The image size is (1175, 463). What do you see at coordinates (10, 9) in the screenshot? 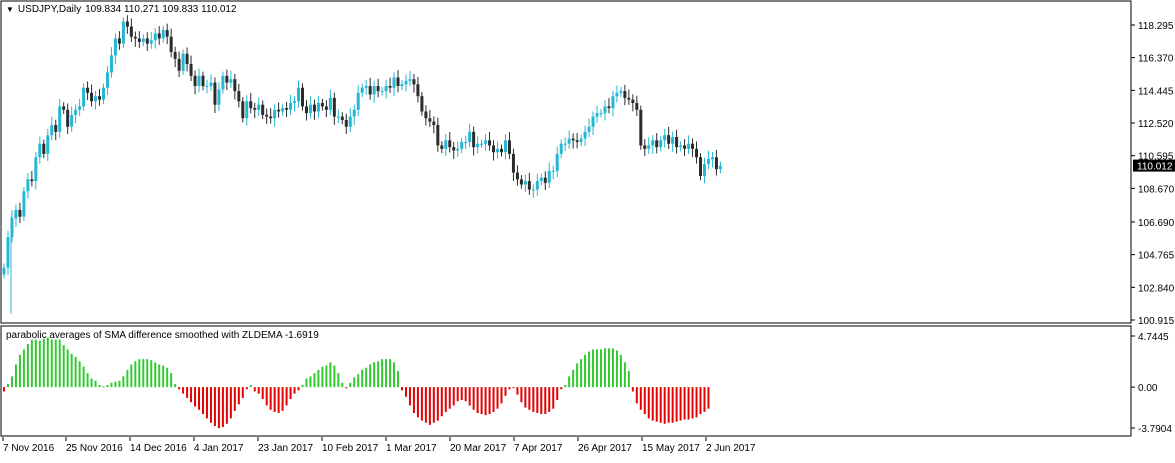
I see `triangle-down-icon: ▼` at bounding box center [10, 9].